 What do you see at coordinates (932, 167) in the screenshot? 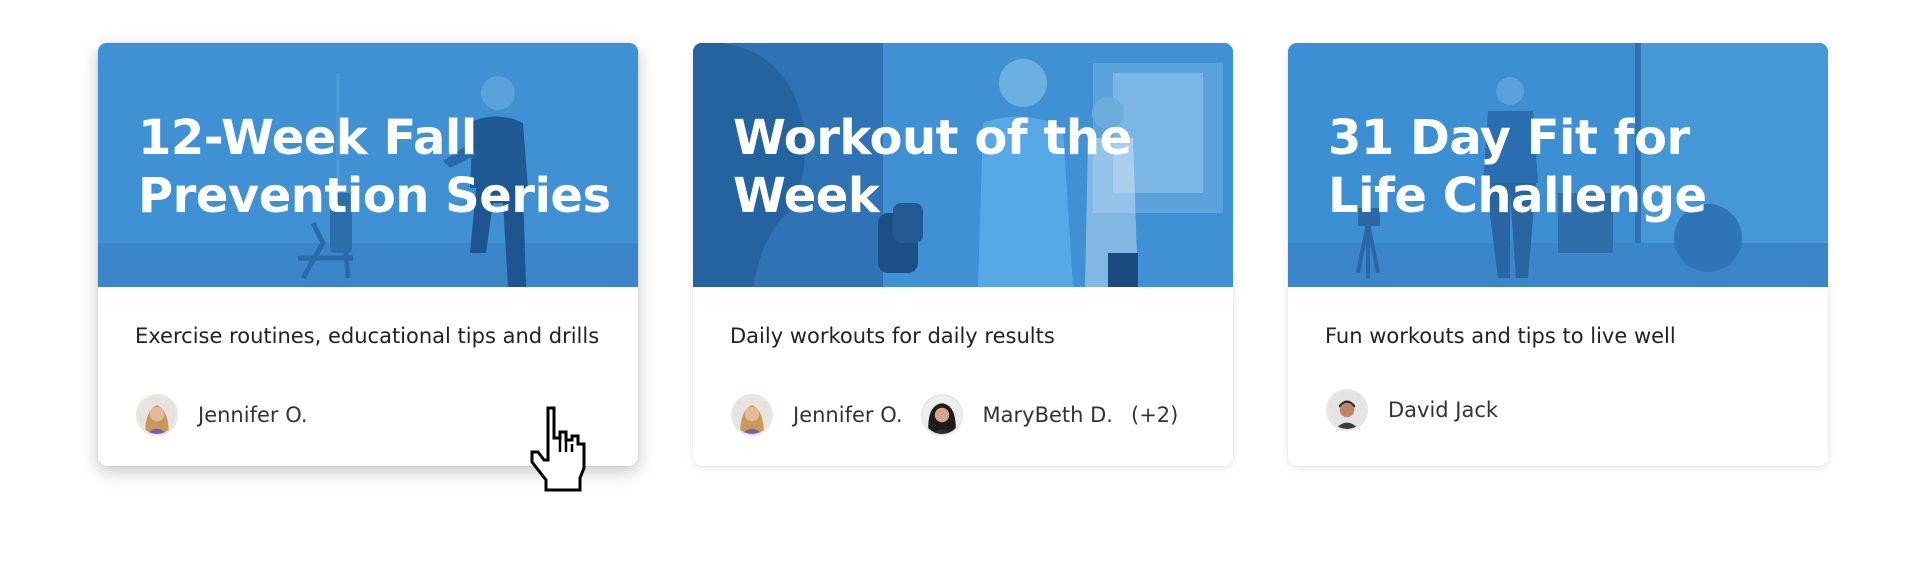
I see `card-title: Workout of the Week` at bounding box center [932, 167].